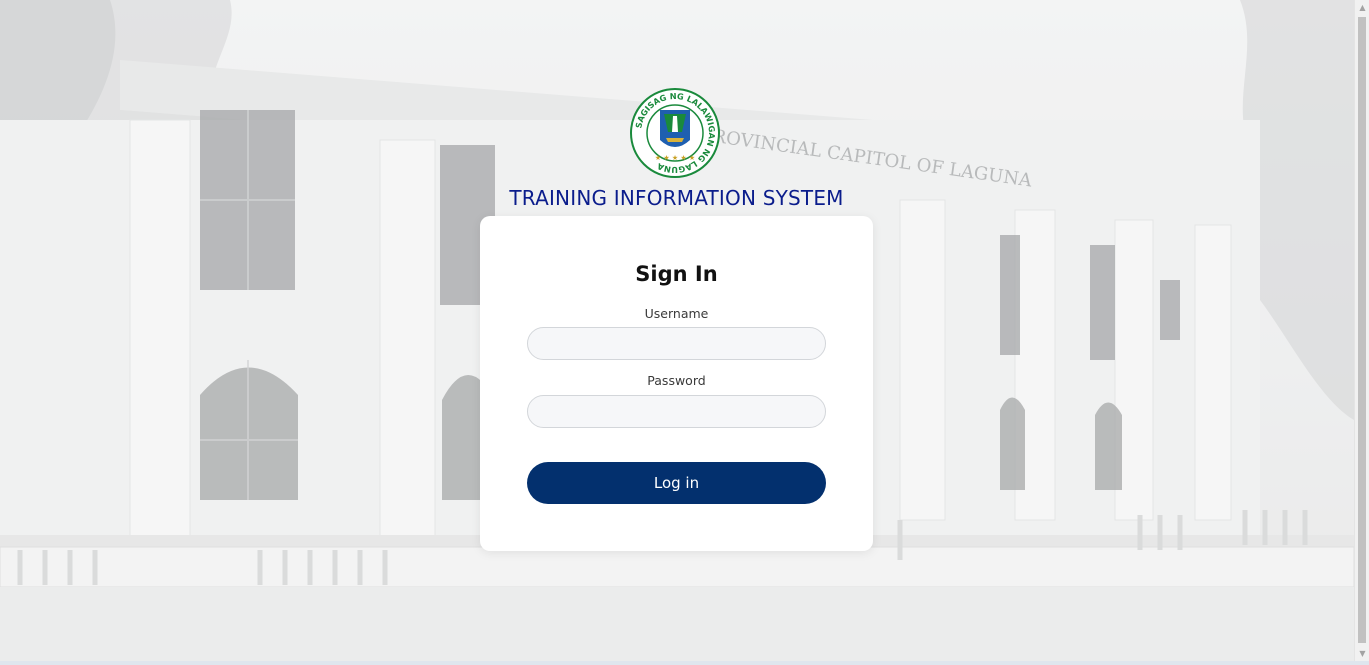 The height and width of the screenshot is (665, 1369). Describe the element at coordinates (1362, 653) in the screenshot. I see `scroll-down-arrow-icon: ▼` at that location.